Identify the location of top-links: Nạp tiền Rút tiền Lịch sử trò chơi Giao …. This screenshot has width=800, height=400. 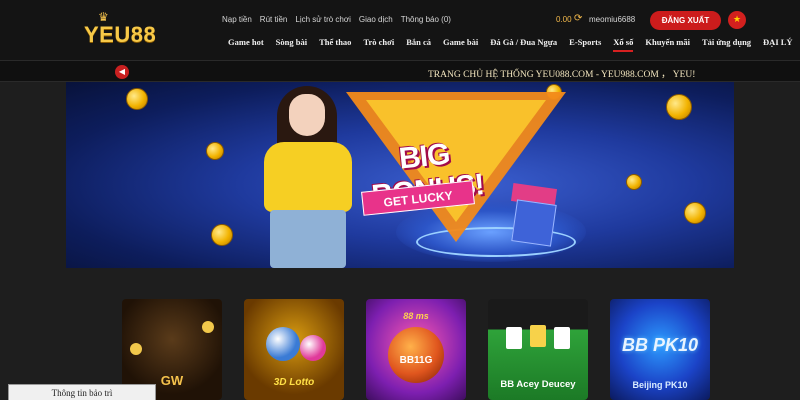
(336, 19).